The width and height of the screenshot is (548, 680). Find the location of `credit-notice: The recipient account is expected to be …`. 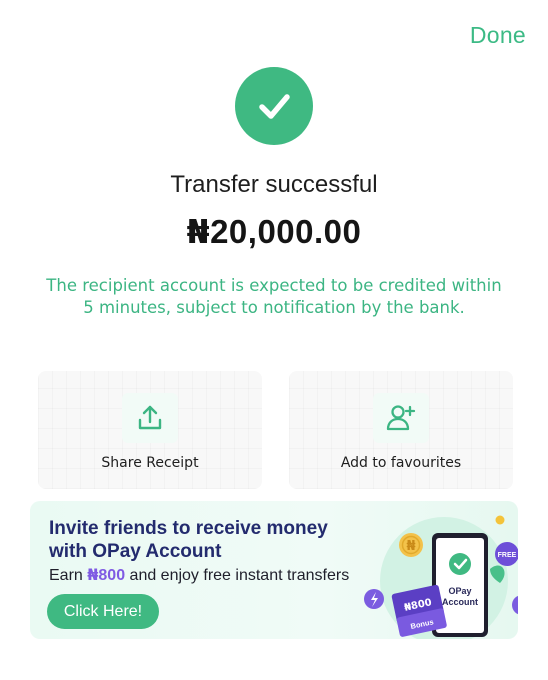

credit-notice: The recipient account is expected to be … is located at coordinates (274, 296).